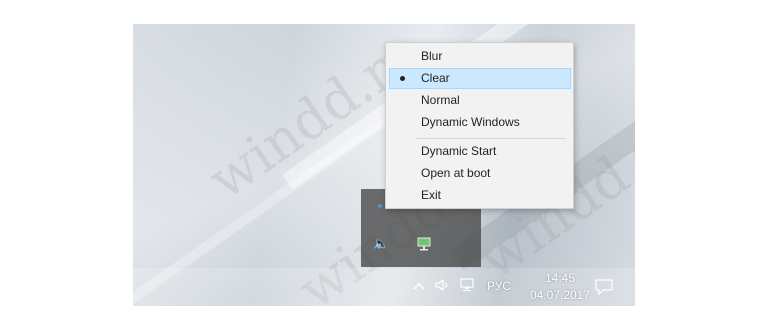 The width and height of the screenshot is (770, 330). I want to click on chevron-up-icon, so click(419, 287).